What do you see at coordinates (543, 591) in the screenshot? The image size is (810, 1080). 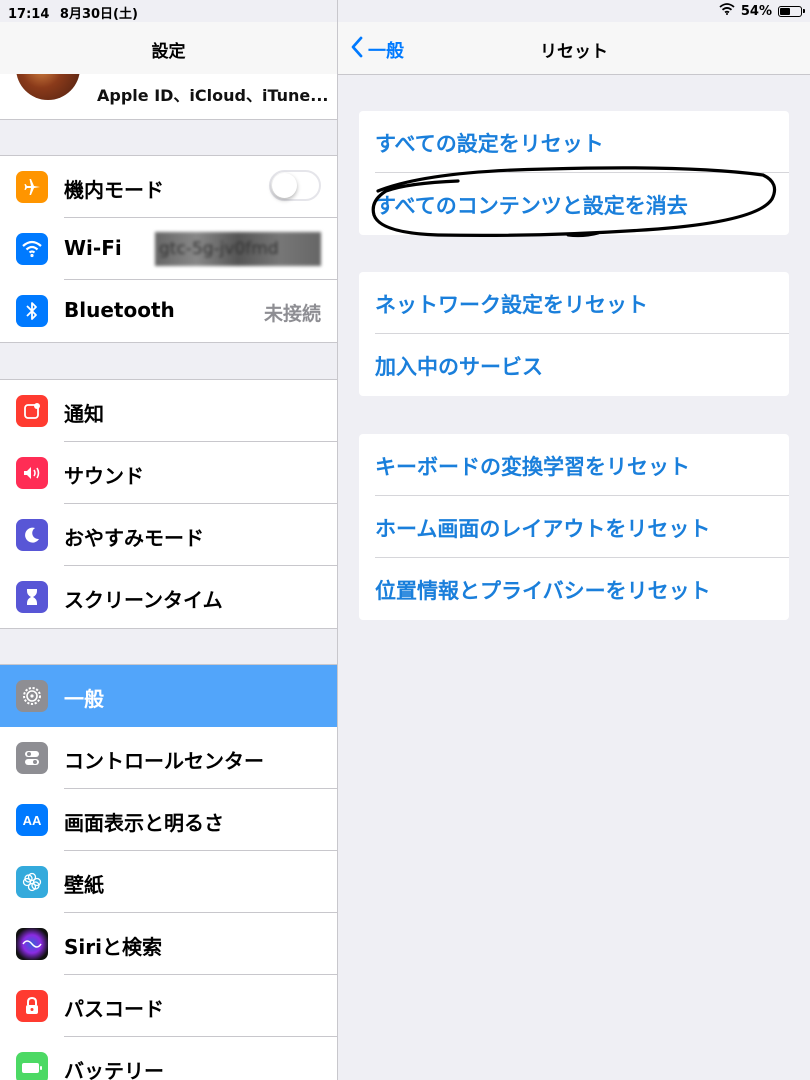 I see `action-label: 位置情報とプライバシーをリセット` at bounding box center [543, 591].